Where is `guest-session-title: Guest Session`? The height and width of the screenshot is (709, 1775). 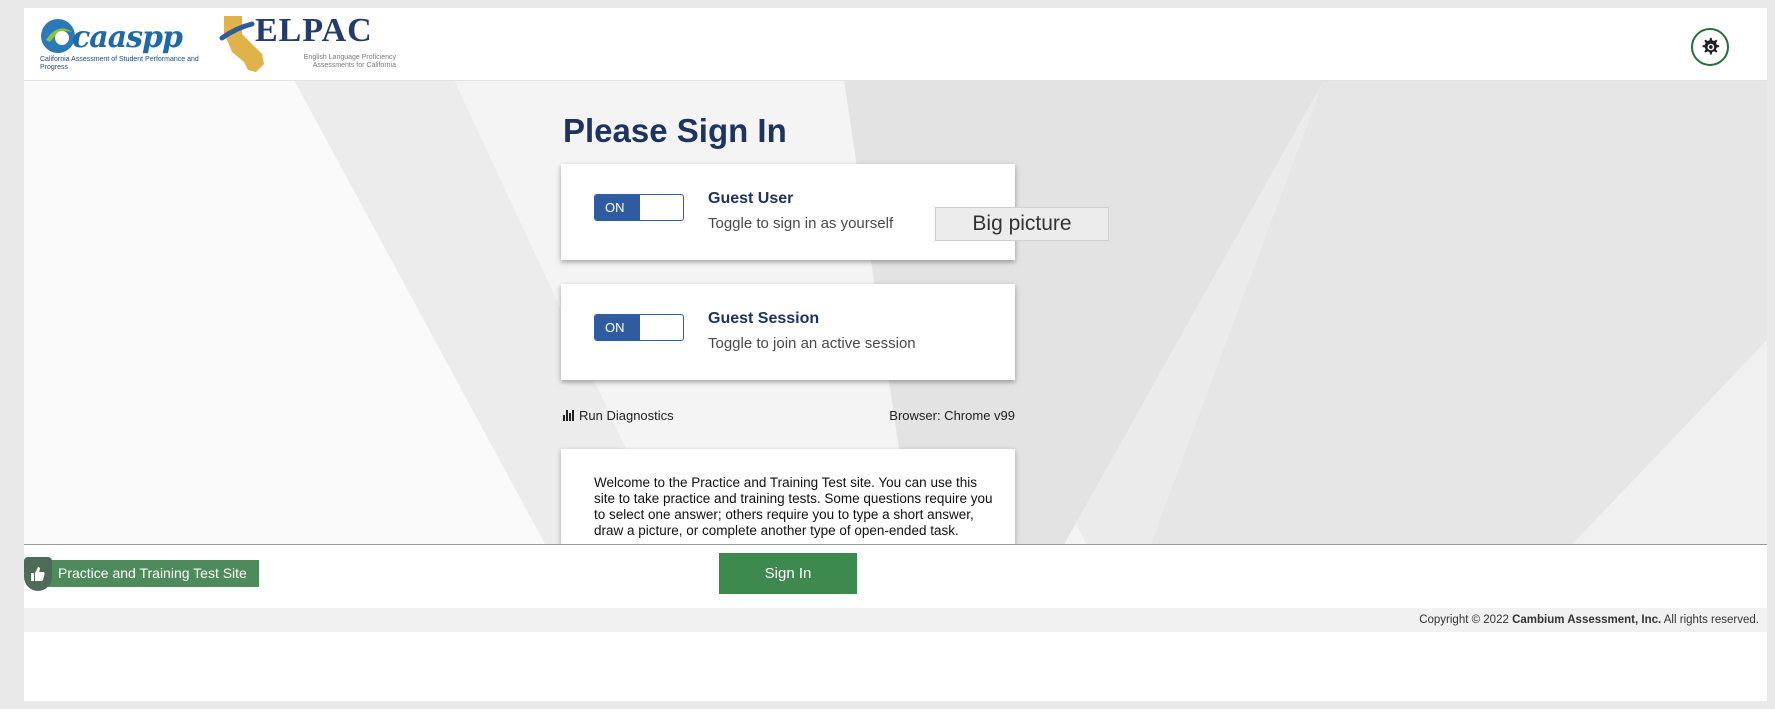
guest-session-title: Guest Session is located at coordinates (764, 318).